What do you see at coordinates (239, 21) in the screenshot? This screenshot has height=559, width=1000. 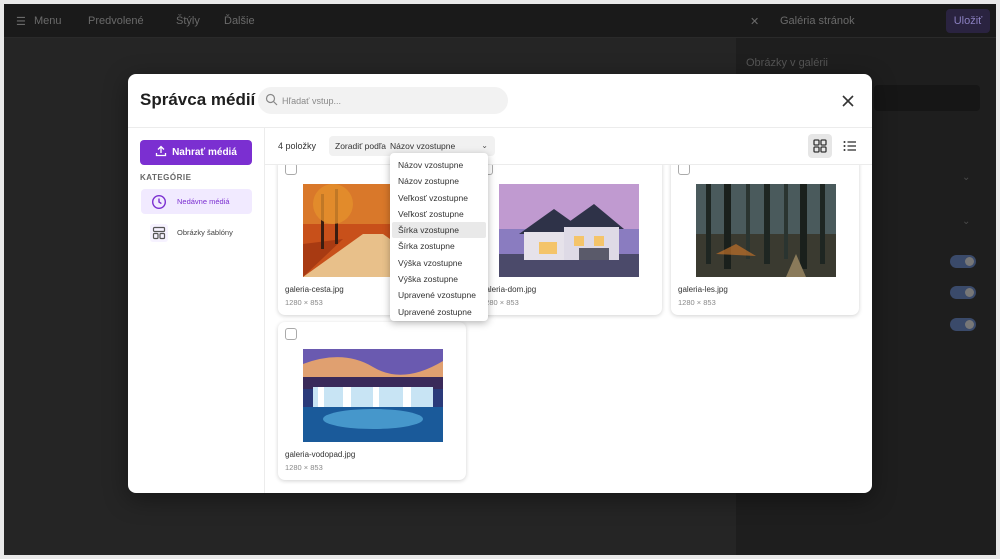 I see `topbar-item: Ďalšie` at bounding box center [239, 21].